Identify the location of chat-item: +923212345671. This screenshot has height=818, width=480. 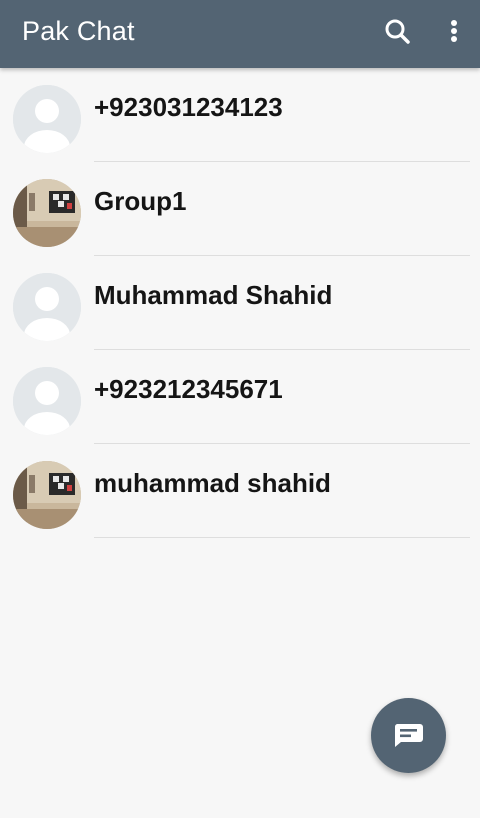
(240, 397).